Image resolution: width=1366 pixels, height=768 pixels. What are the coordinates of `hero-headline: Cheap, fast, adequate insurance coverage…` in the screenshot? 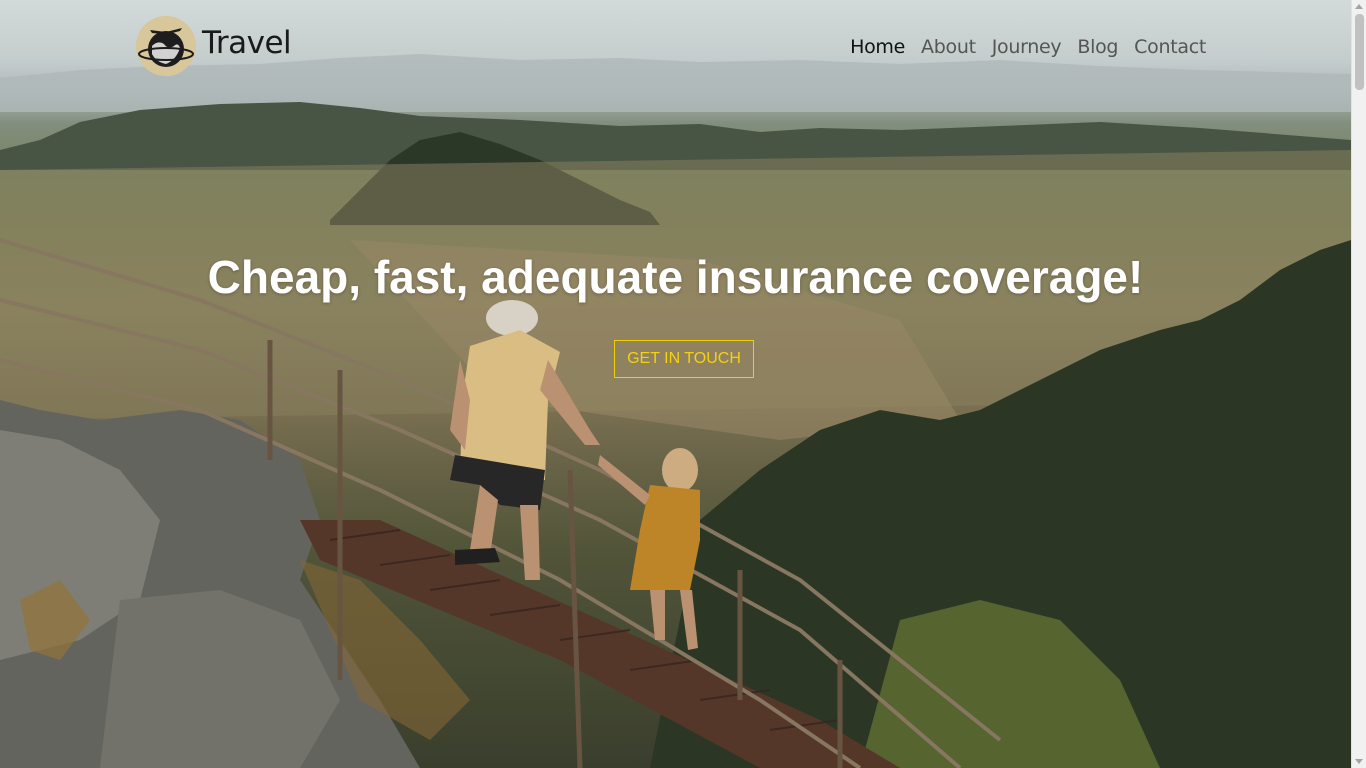 It's located at (675, 277).